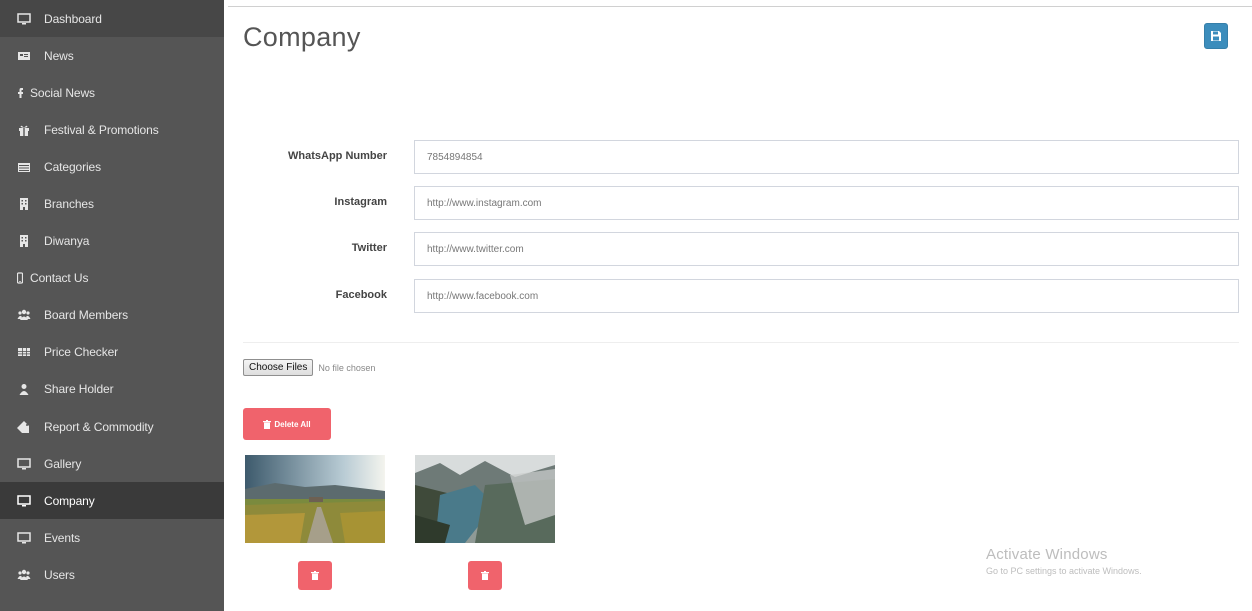 Image resolution: width=1252 pixels, height=611 pixels. Describe the element at coordinates (369, 248) in the screenshot. I see `twitter-label: Twitter` at that location.